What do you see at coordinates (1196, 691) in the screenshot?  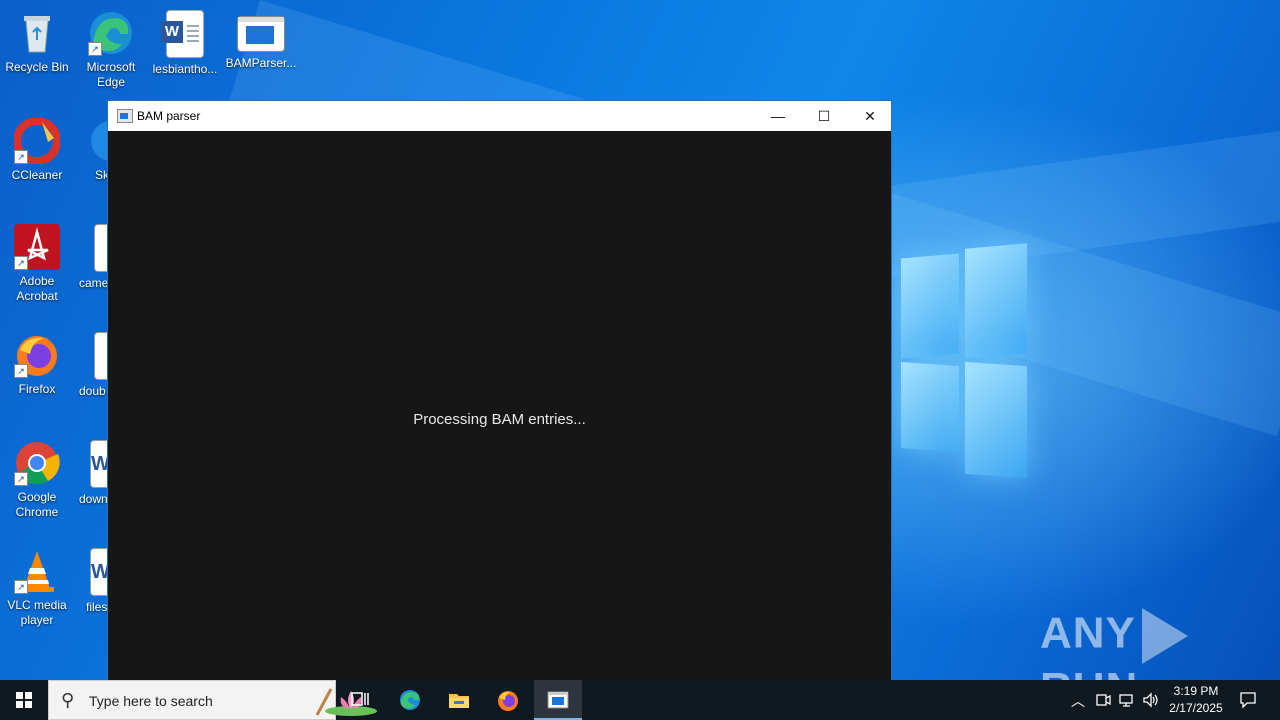 I see `clock-time: 3:19 PM` at bounding box center [1196, 691].